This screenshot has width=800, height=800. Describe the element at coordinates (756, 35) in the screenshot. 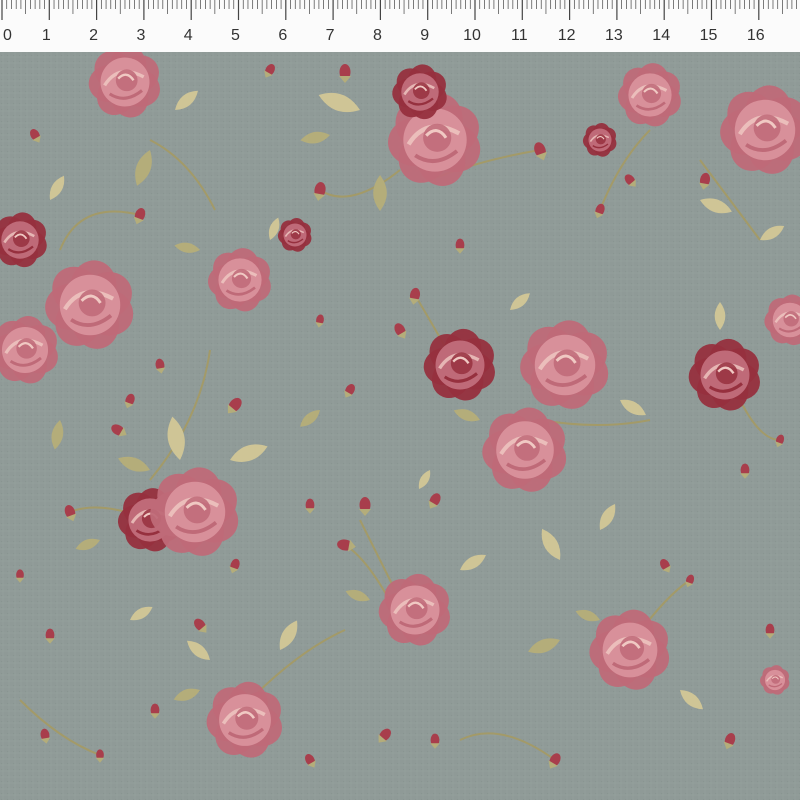

I see `ruler-label: 16` at that location.